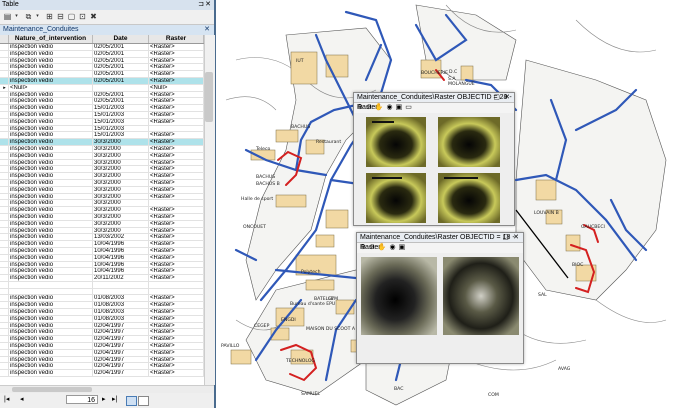  What do you see at coordinates (22, 400) in the screenshot?
I see `previous-record-icon: ◂` at bounding box center [22, 400].